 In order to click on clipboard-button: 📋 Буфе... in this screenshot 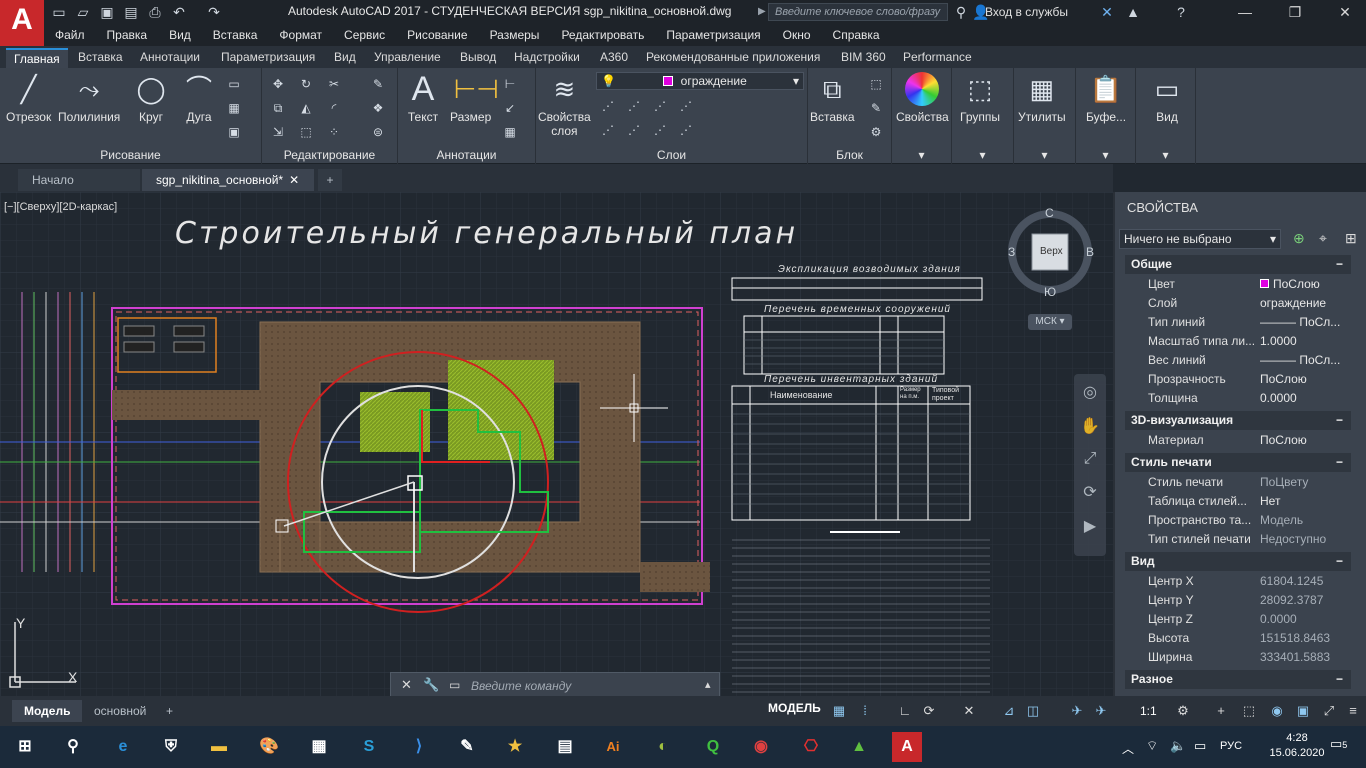, I will do `click(1106, 98)`.